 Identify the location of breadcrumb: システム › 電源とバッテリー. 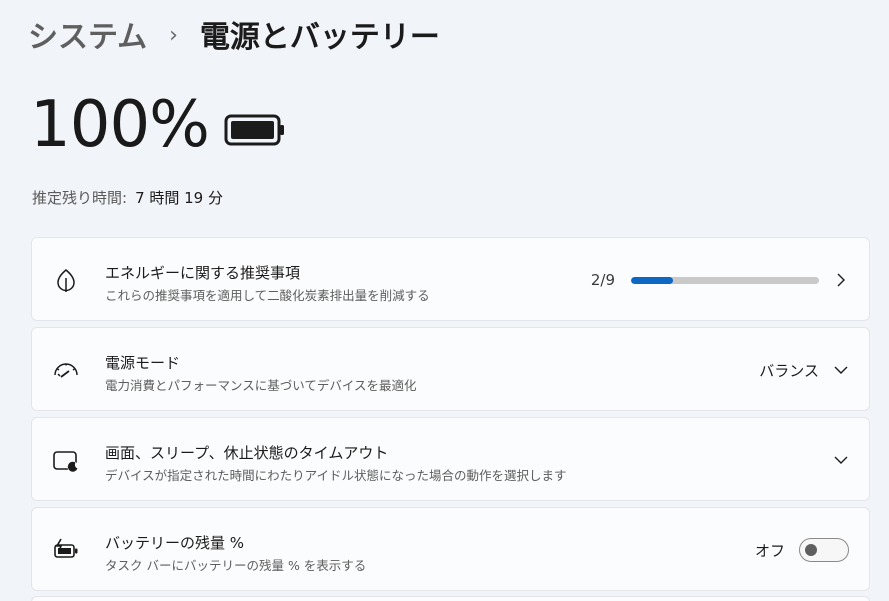
(234, 34).